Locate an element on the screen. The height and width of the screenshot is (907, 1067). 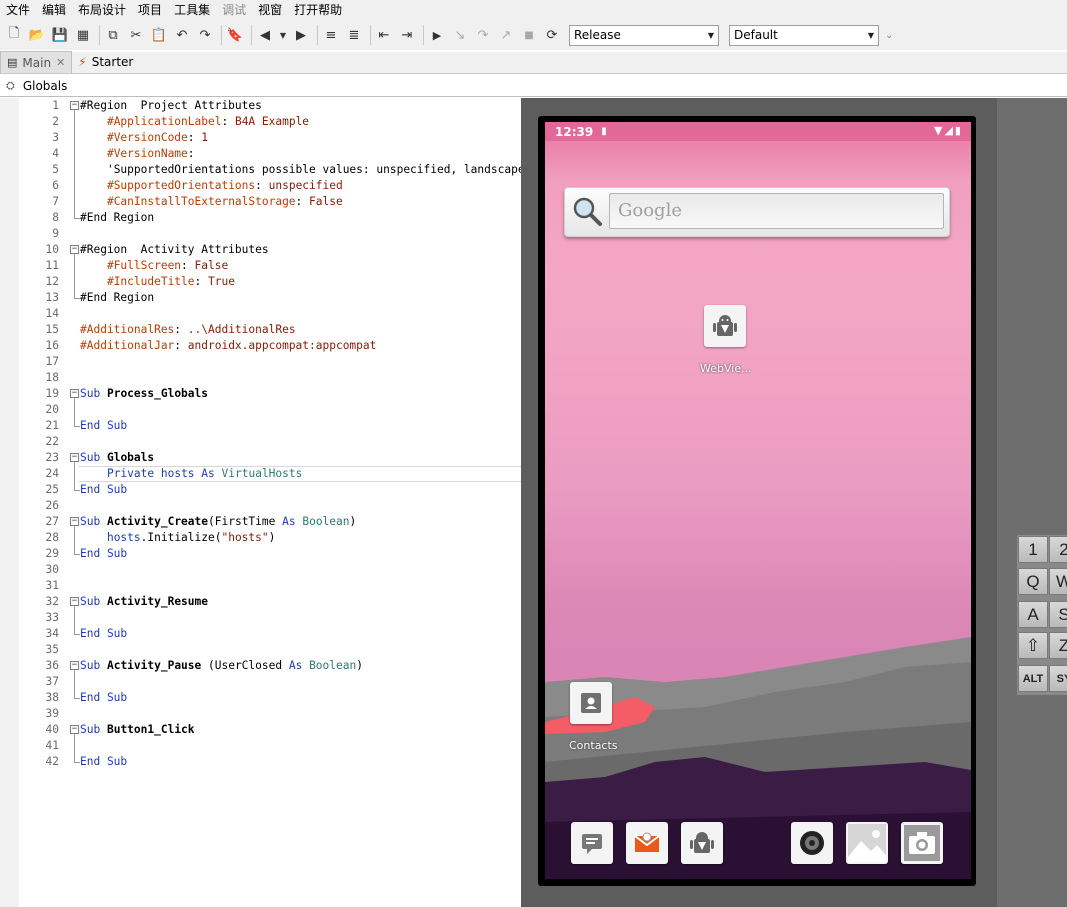
code-line: 15 #AdditionalRes: ..\AdditionalRes is located at coordinates (270, 330).